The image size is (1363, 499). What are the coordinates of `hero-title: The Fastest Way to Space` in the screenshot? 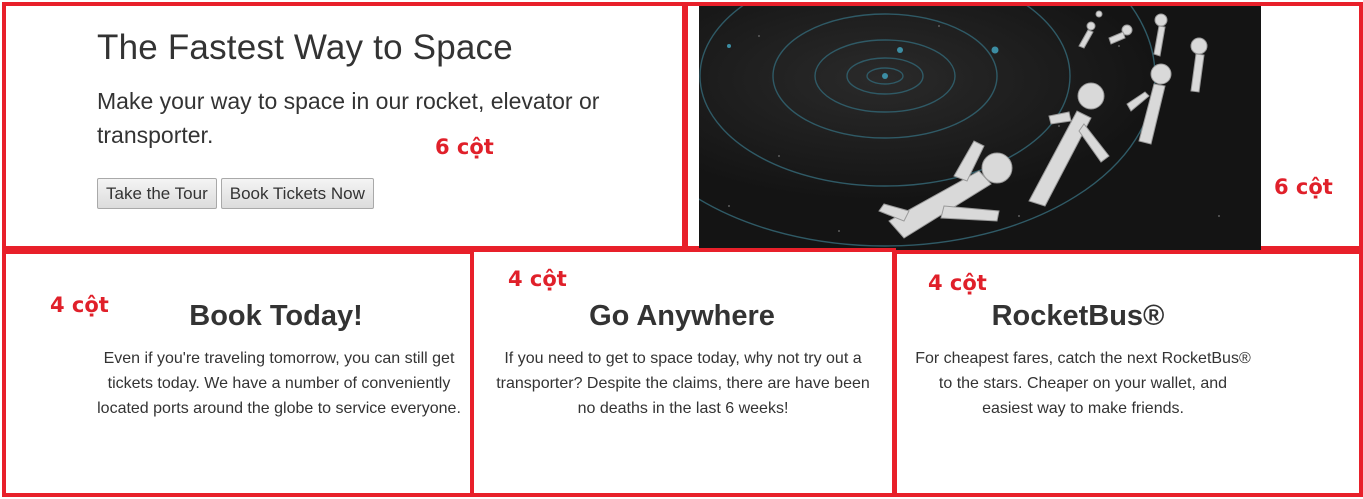 It's located at (305, 47).